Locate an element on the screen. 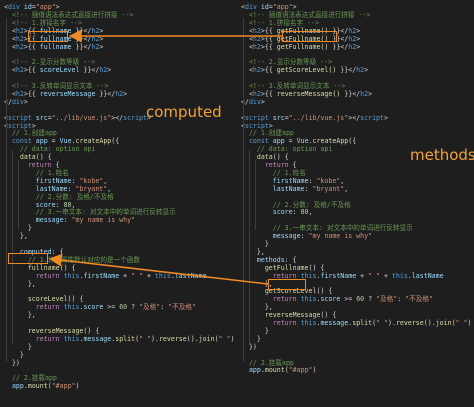 The height and width of the screenshot is (407, 474). arrow-to-computed is located at coordinates (158, 269).